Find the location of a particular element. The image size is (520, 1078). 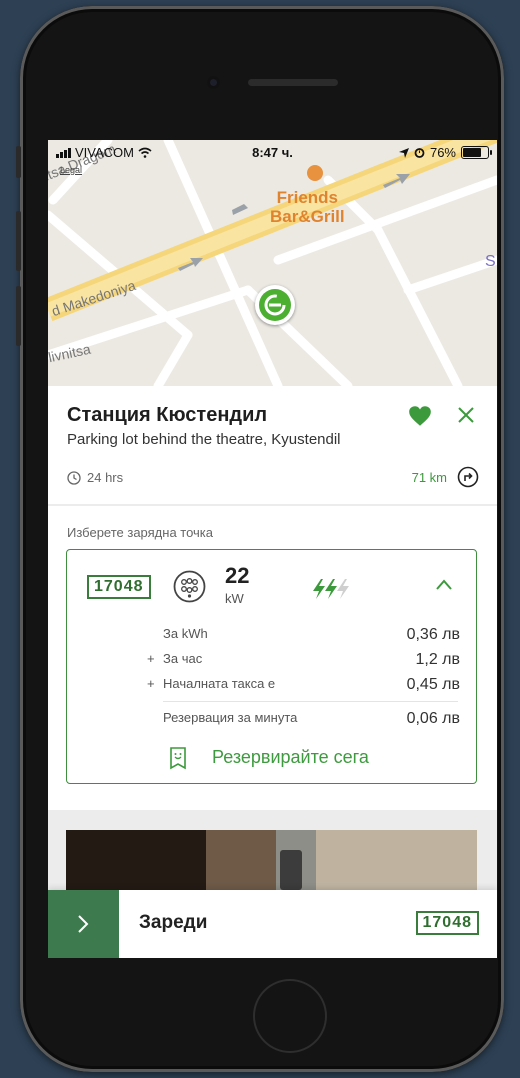

favorite-heart-icon is located at coordinates (420, 416).